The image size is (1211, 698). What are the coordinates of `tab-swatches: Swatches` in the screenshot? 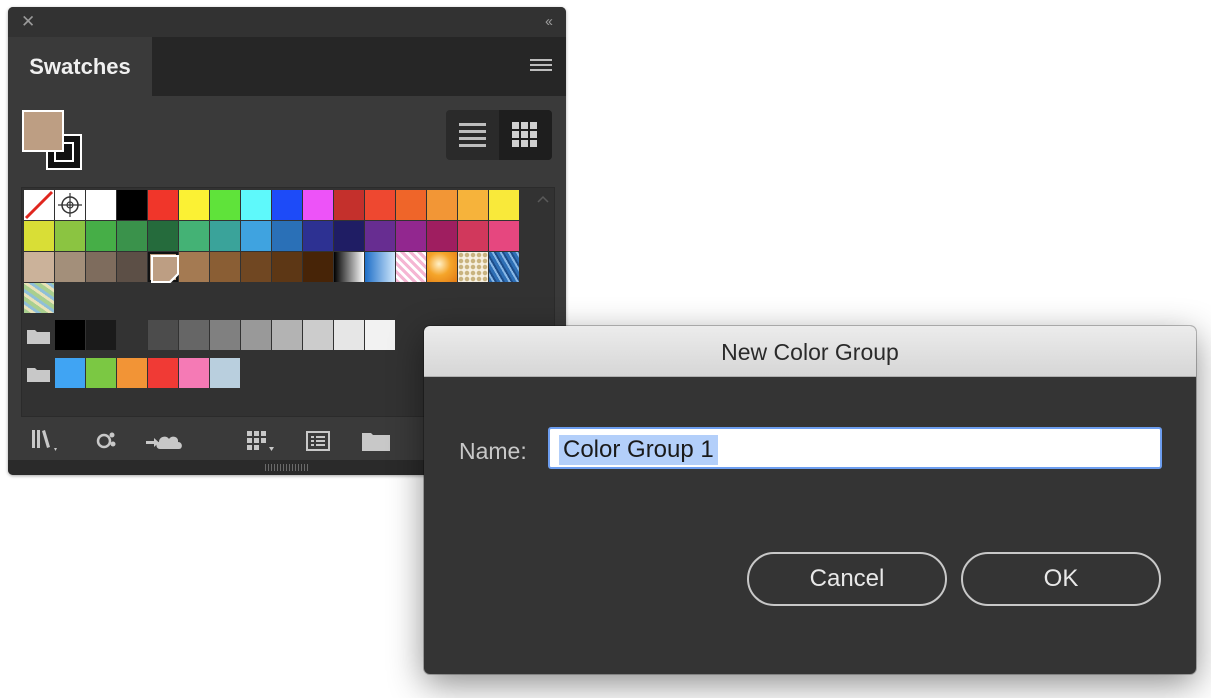 It's located at (80, 66).